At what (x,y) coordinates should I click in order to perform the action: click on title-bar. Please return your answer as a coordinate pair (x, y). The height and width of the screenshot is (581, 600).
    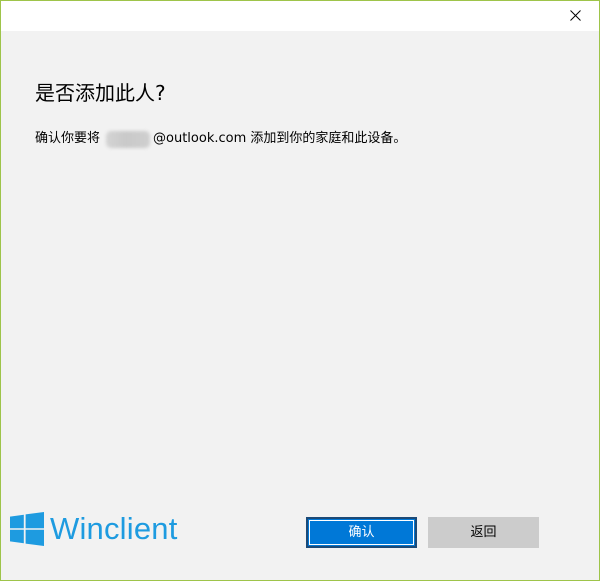
    Looking at the image, I should click on (300, 16).